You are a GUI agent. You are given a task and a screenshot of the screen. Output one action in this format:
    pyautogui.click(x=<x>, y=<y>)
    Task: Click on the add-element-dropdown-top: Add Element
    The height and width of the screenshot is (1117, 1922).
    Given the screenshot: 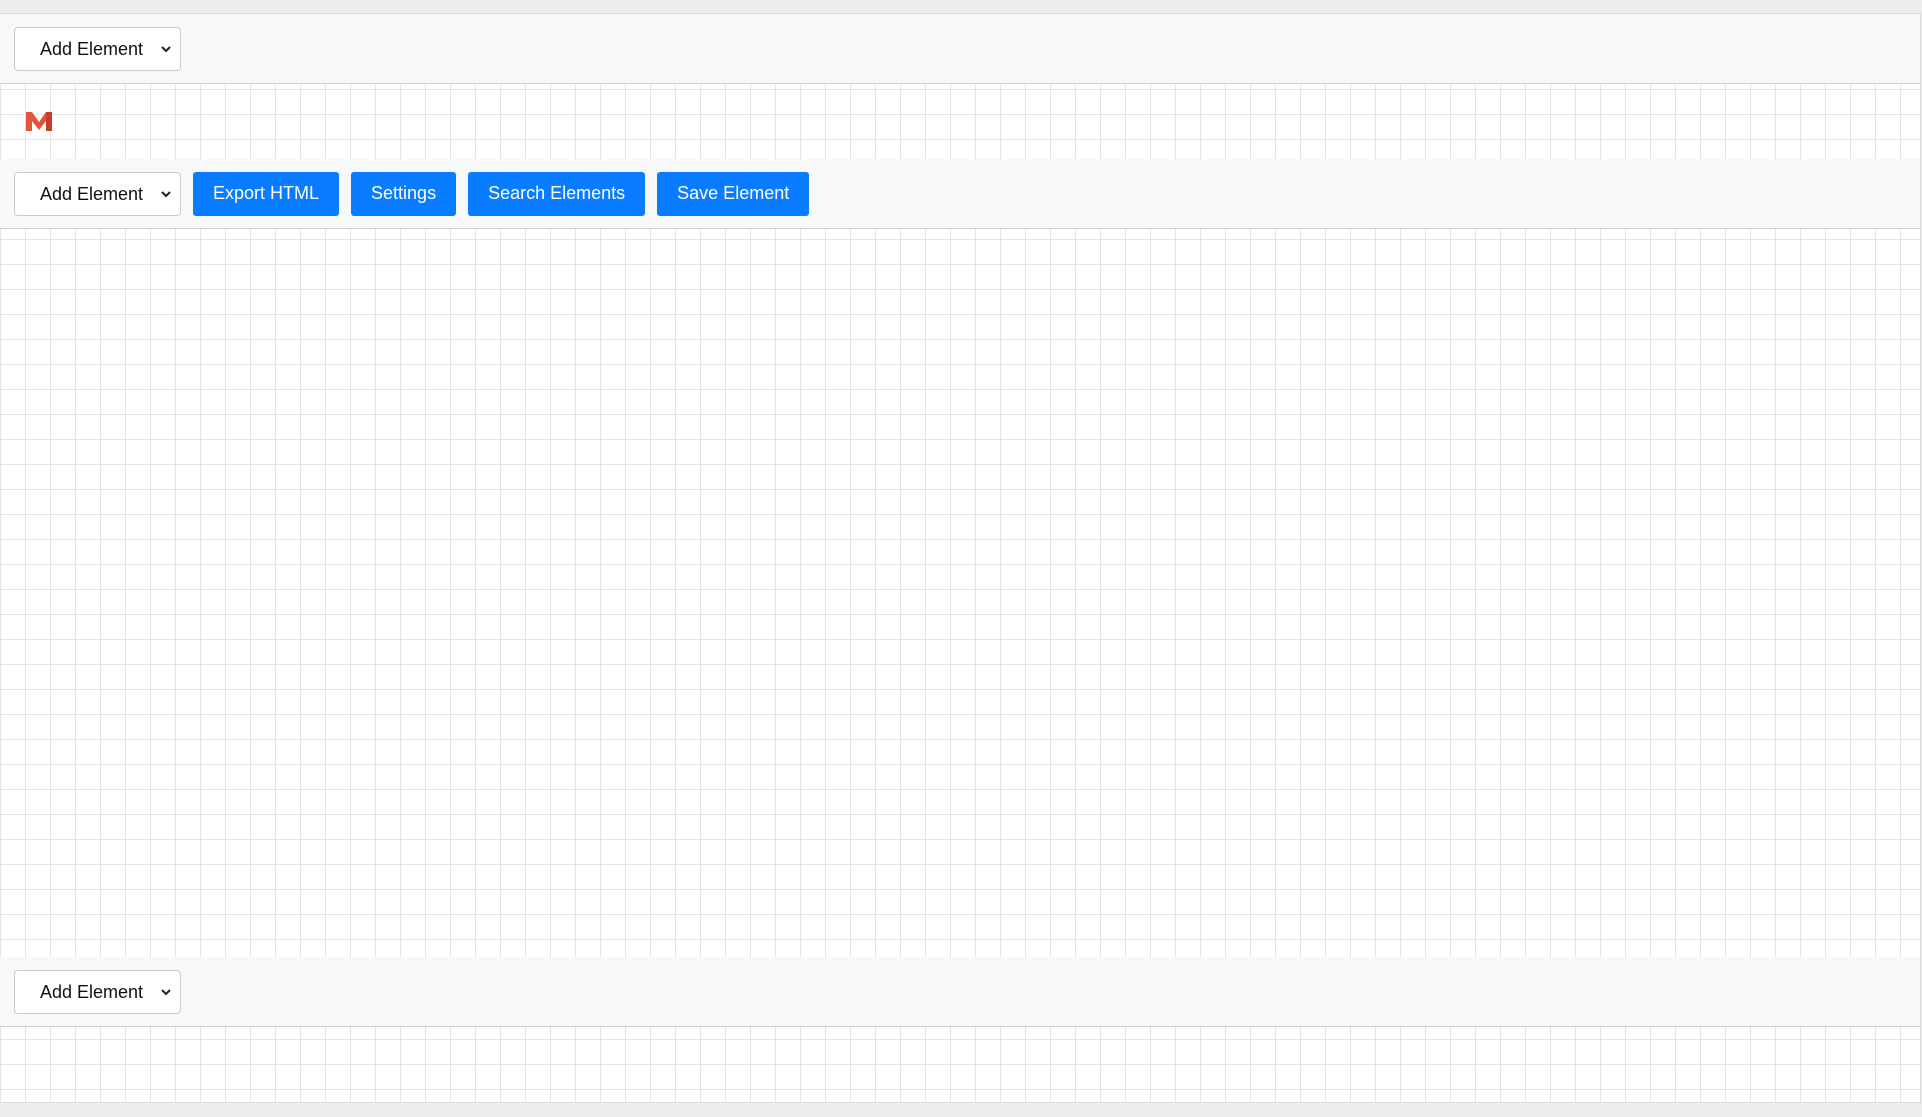 What is the action you would take?
    pyautogui.click(x=97, y=48)
    